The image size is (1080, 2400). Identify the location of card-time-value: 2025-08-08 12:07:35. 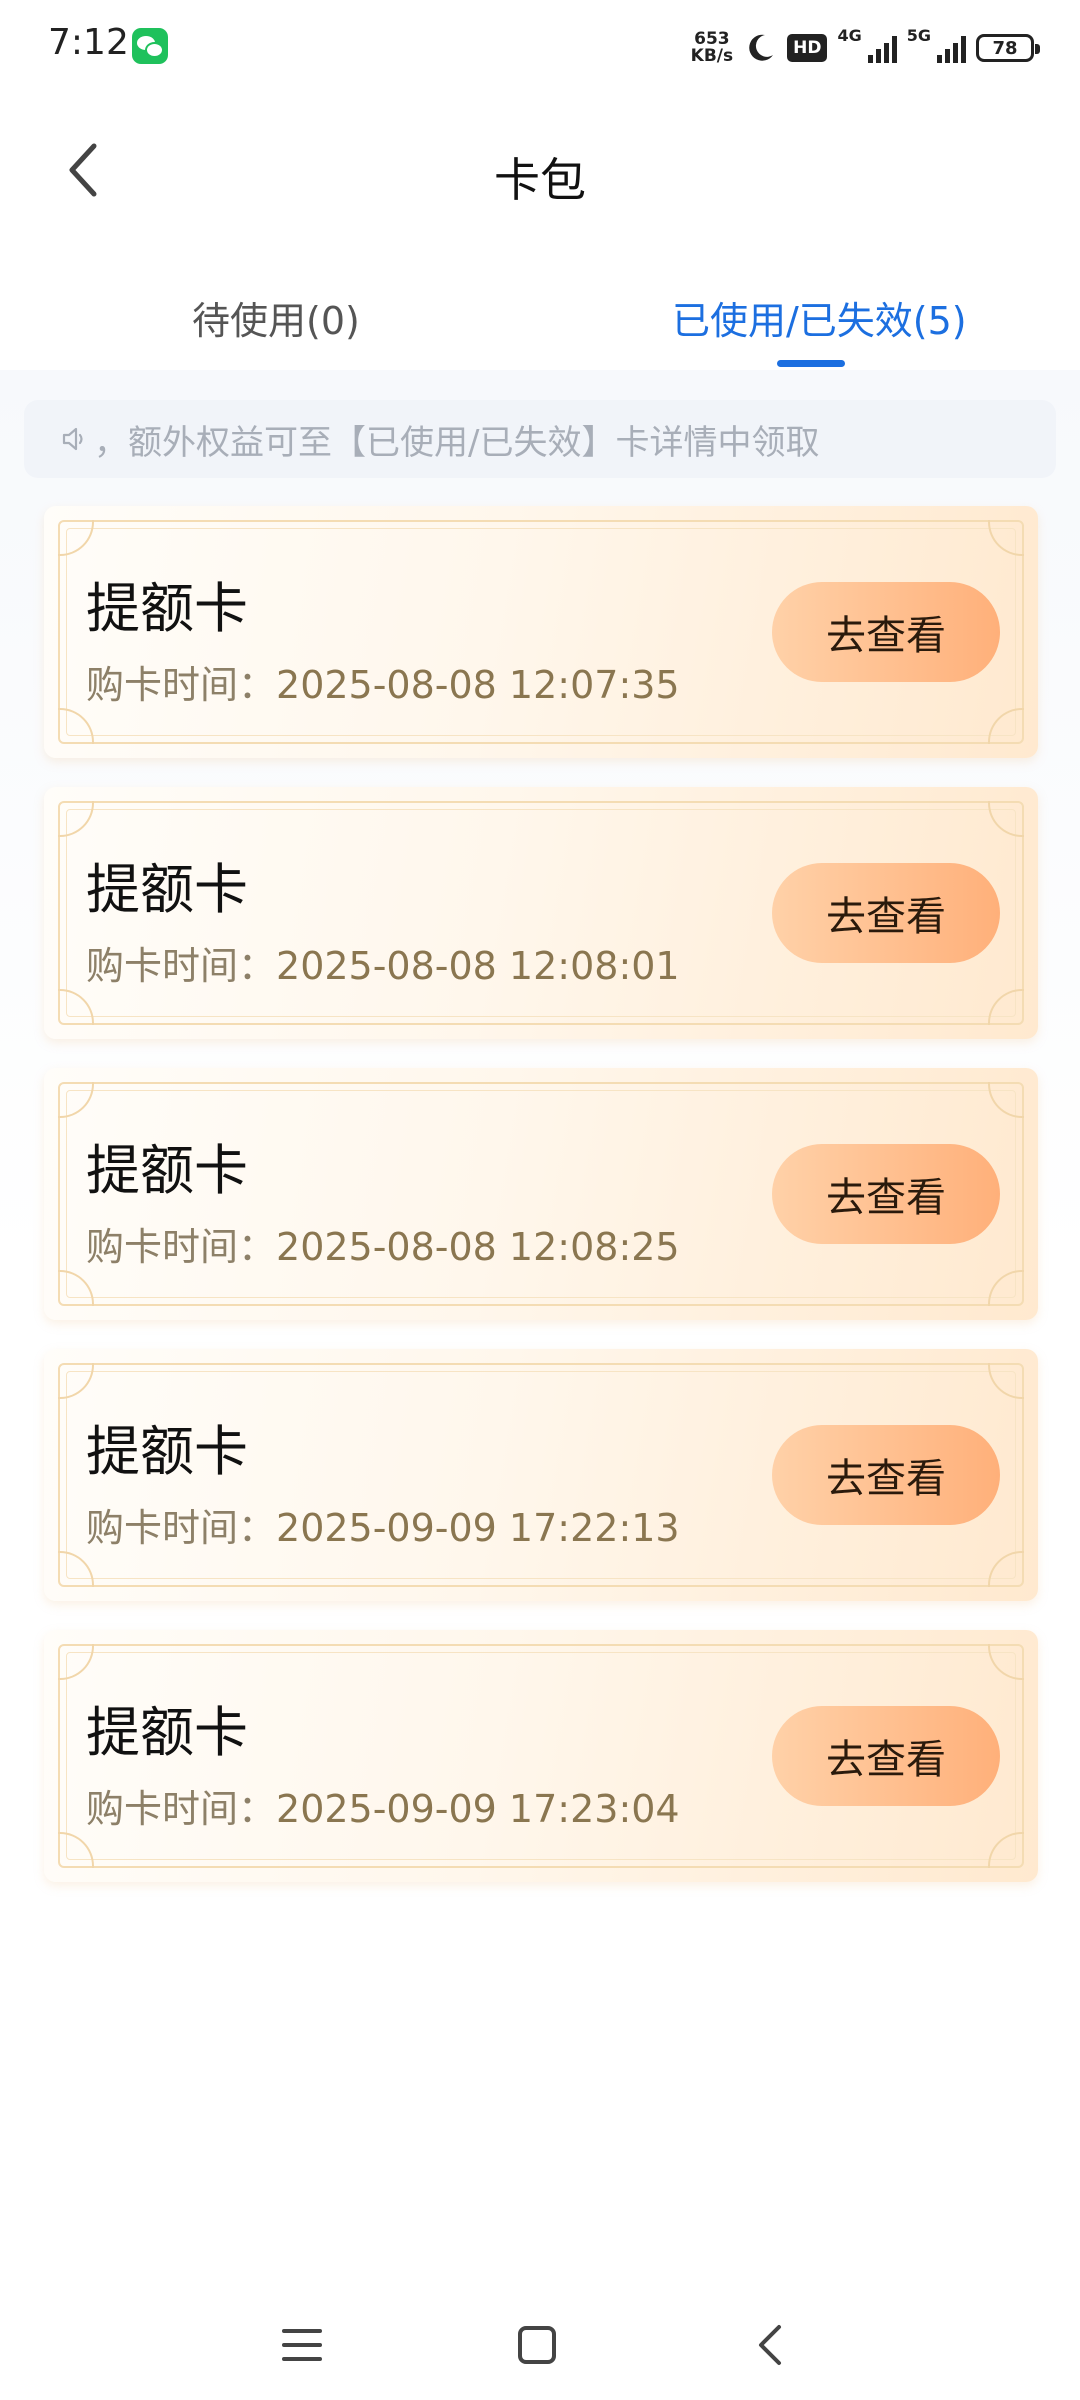
(478, 685).